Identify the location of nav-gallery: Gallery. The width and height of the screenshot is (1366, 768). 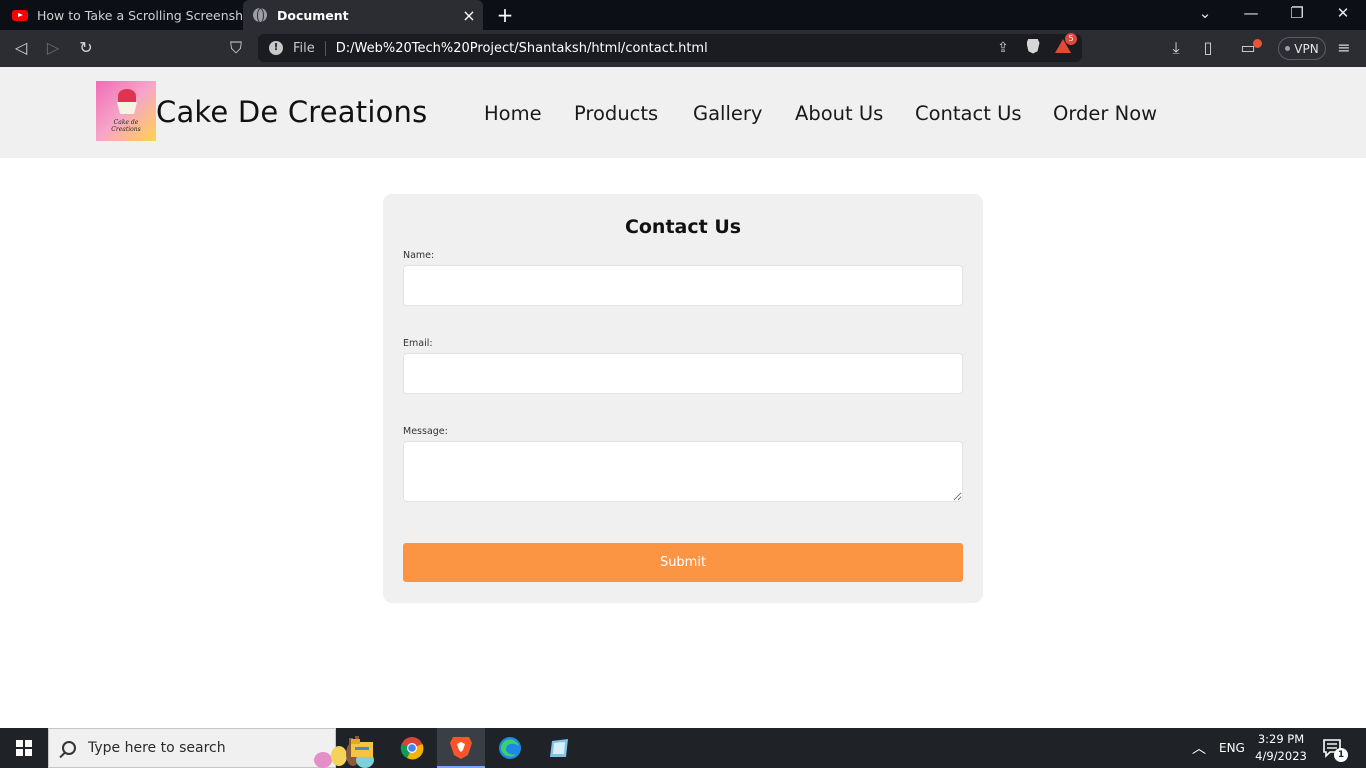
(727, 113).